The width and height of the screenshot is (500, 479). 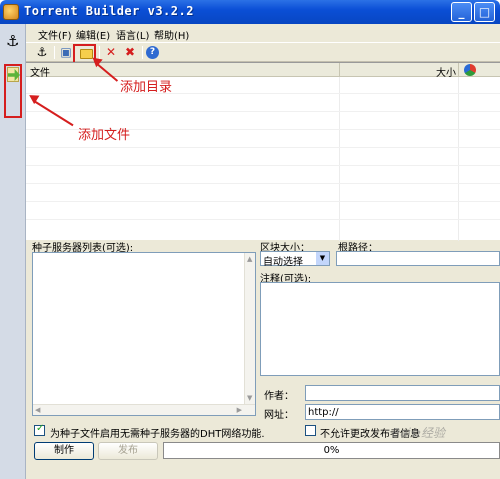 What do you see at coordinates (323, 412) in the screenshot?
I see `url-value: http://` at bounding box center [323, 412].